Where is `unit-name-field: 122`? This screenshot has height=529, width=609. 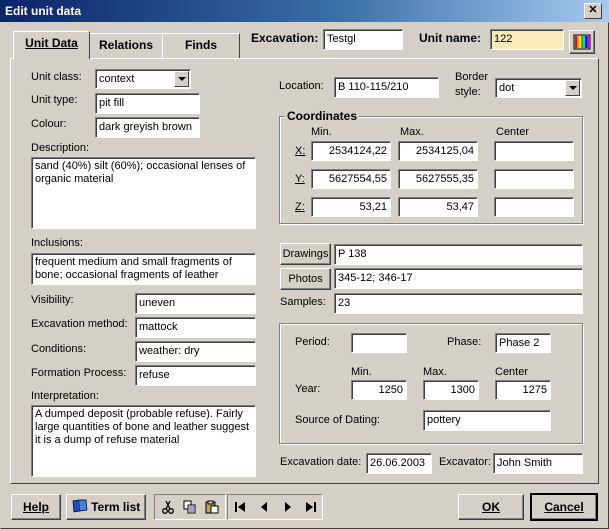 unit-name-field: 122 is located at coordinates (527, 39).